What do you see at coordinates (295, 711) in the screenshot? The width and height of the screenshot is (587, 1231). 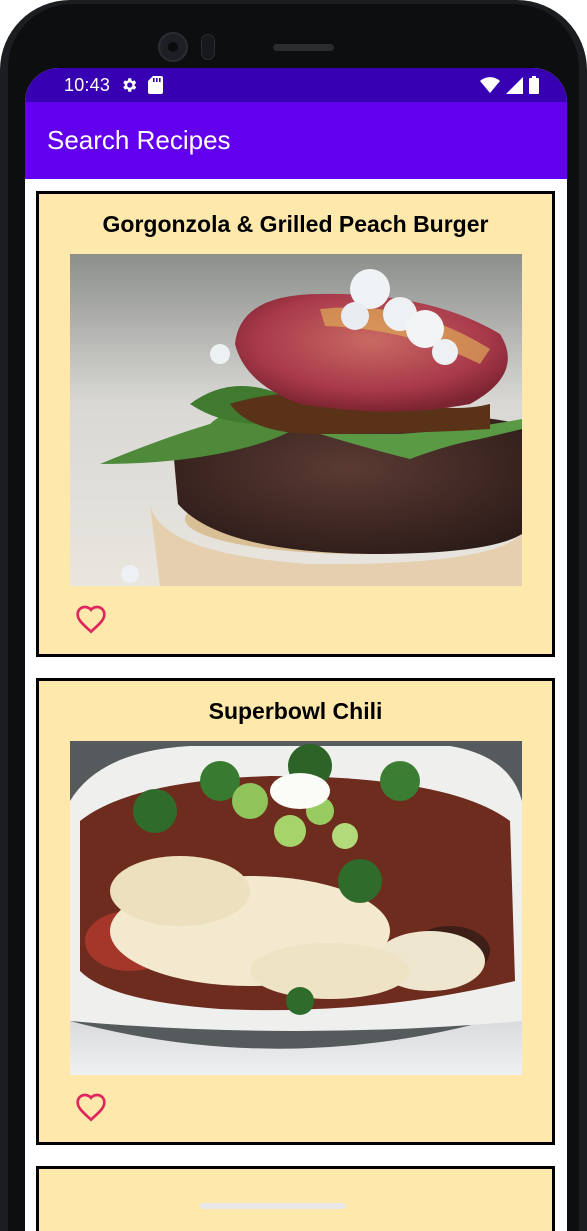 I see `recipe-title: Superbowl Chili` at bounding box center [295, 711].